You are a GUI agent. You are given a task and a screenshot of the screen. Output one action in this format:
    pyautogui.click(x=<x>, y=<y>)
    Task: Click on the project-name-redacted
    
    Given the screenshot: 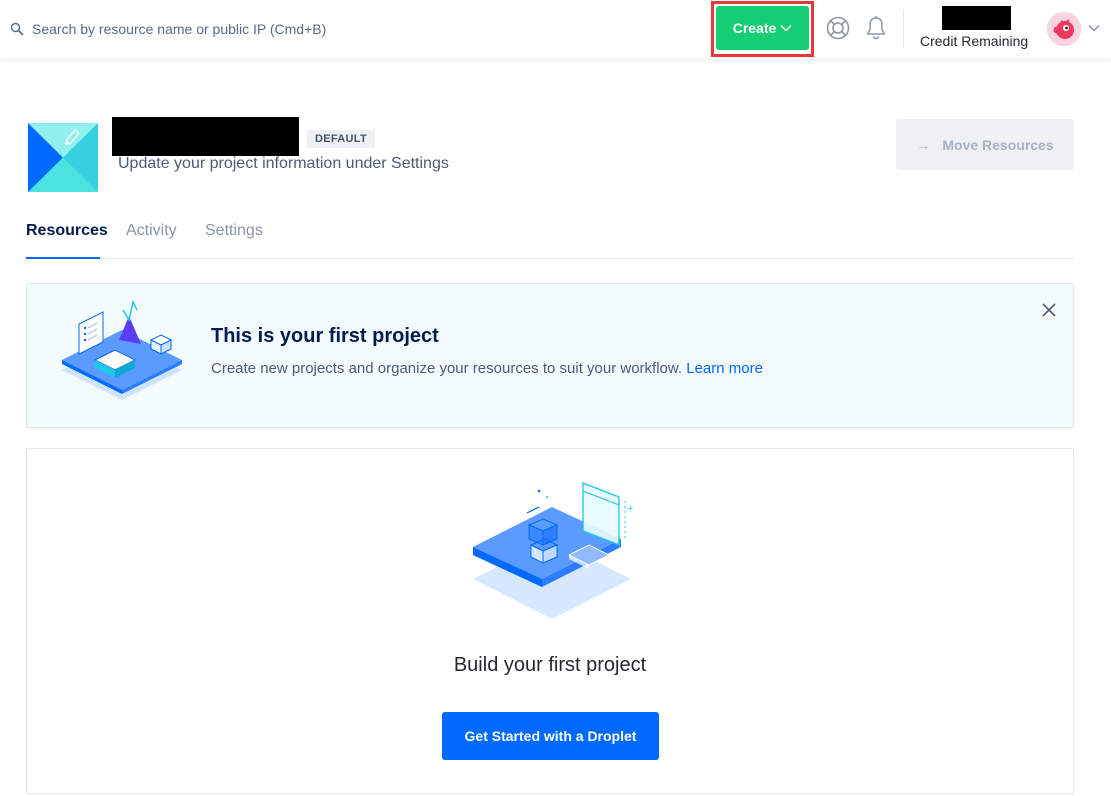 What is the action you would take?
    pyautogui.click(x=205, y=136)
    